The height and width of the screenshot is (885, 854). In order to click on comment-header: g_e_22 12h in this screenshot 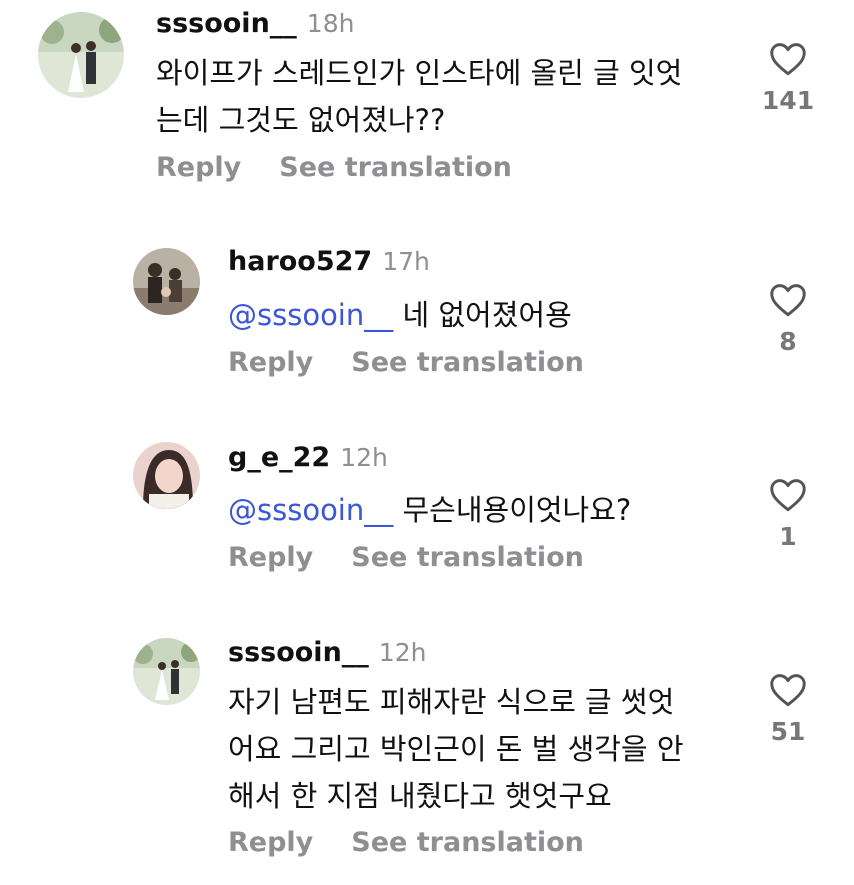, I will do `click(308, 457)`.